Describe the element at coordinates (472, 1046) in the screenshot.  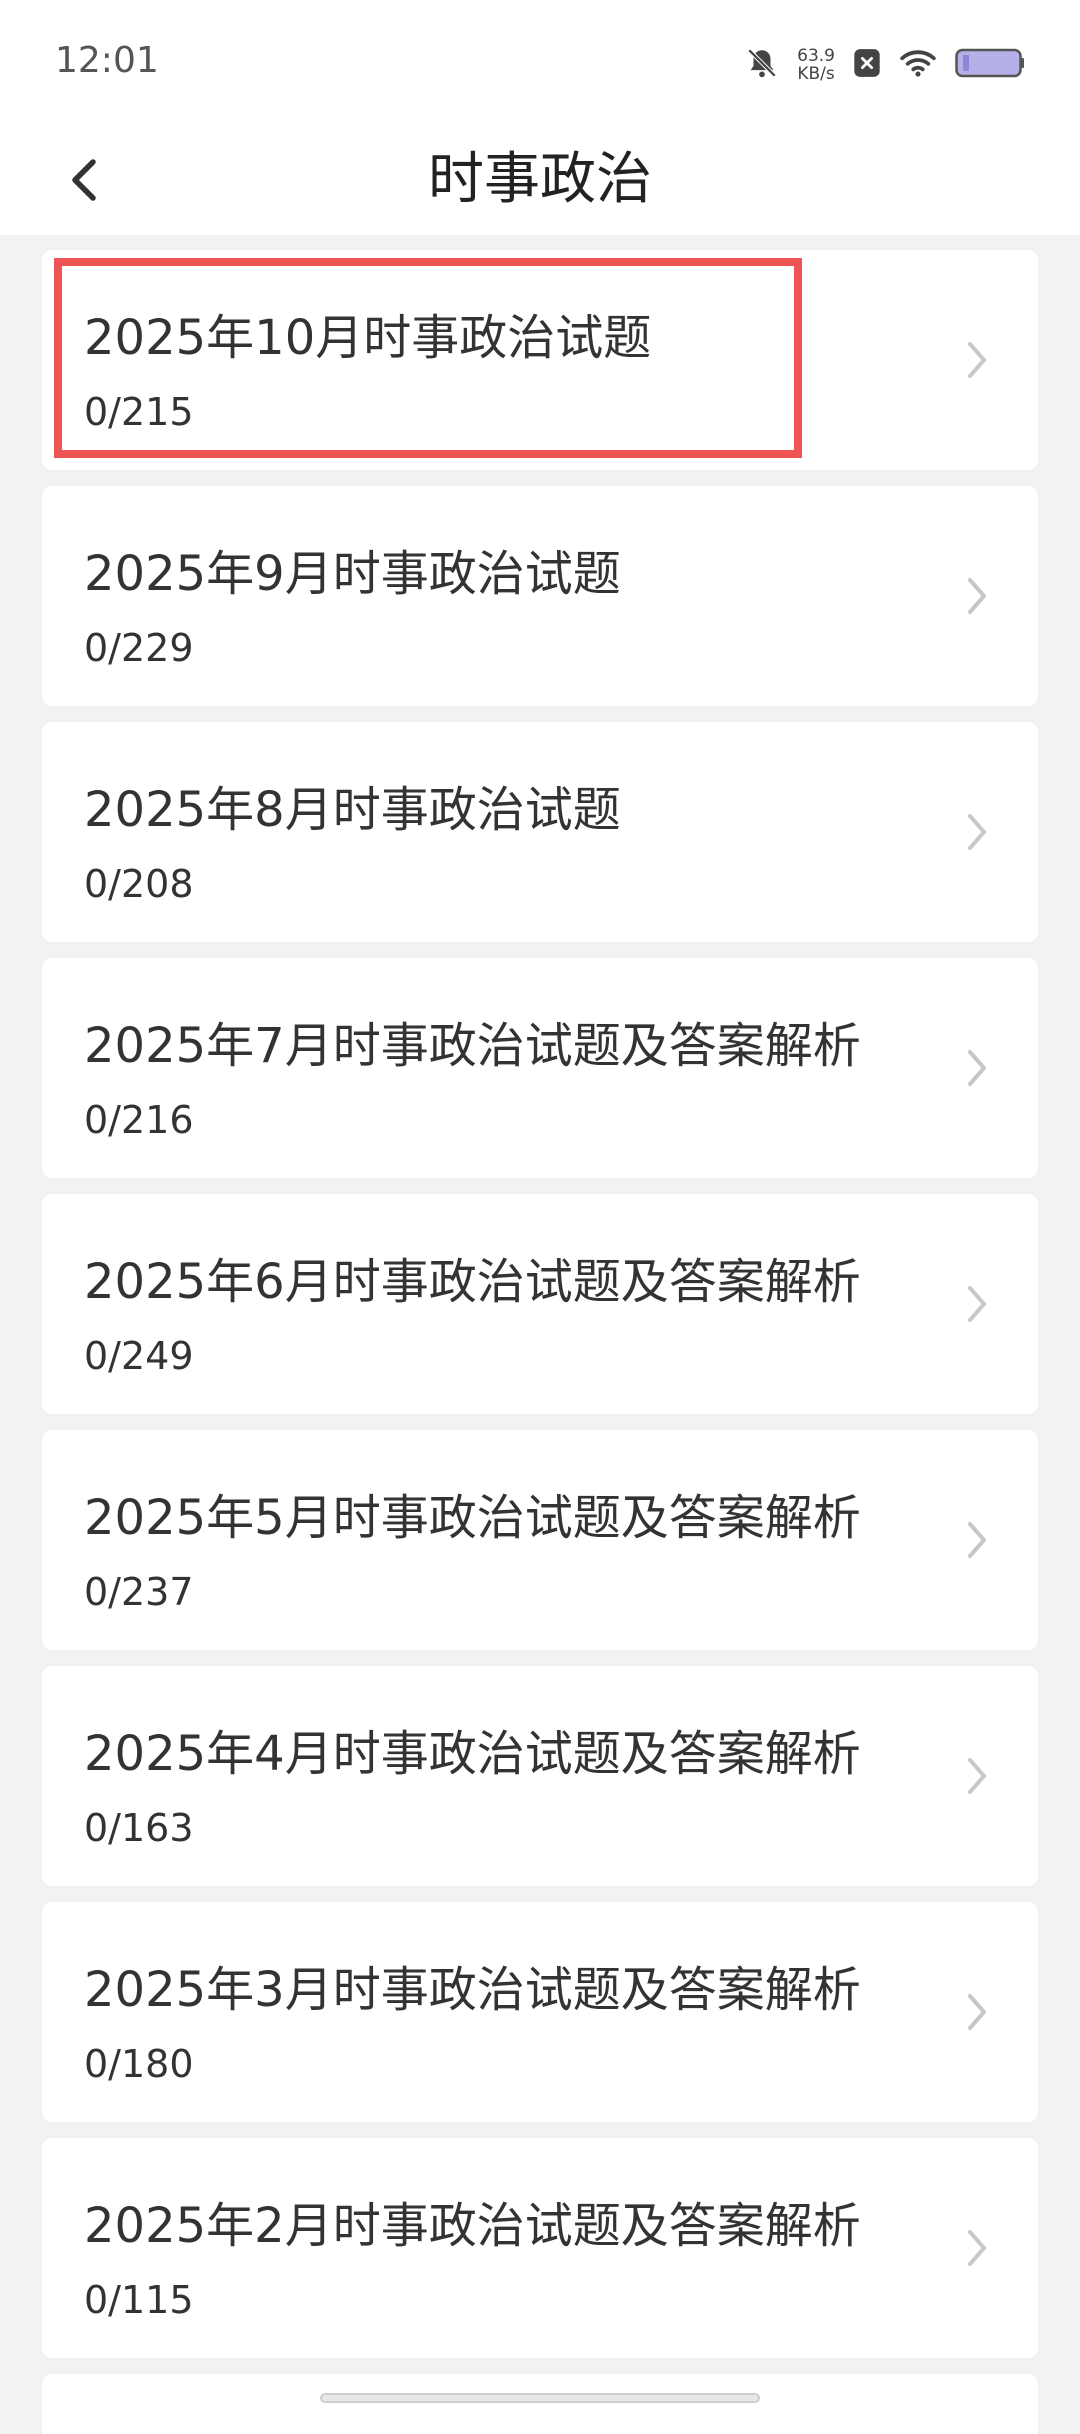
I see `item-title: 2025年7月时事政治试题及答案解析` at that location.